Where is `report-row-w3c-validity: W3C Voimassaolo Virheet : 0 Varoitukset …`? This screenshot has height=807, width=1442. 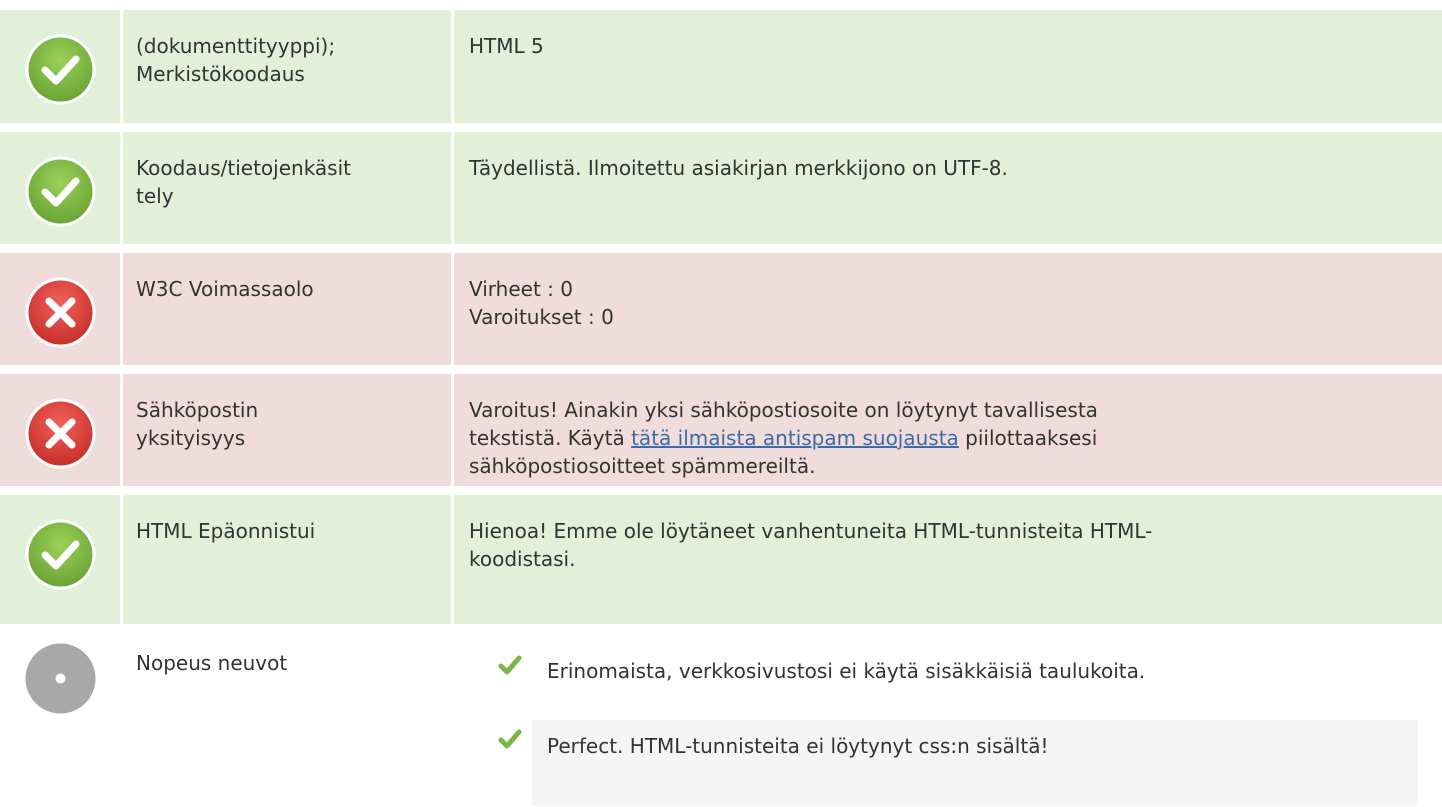 report-row-w3c-validity: W3C Voimassaolo Virheet : 0 Varoitukset … is located at coordinates (721, 309).